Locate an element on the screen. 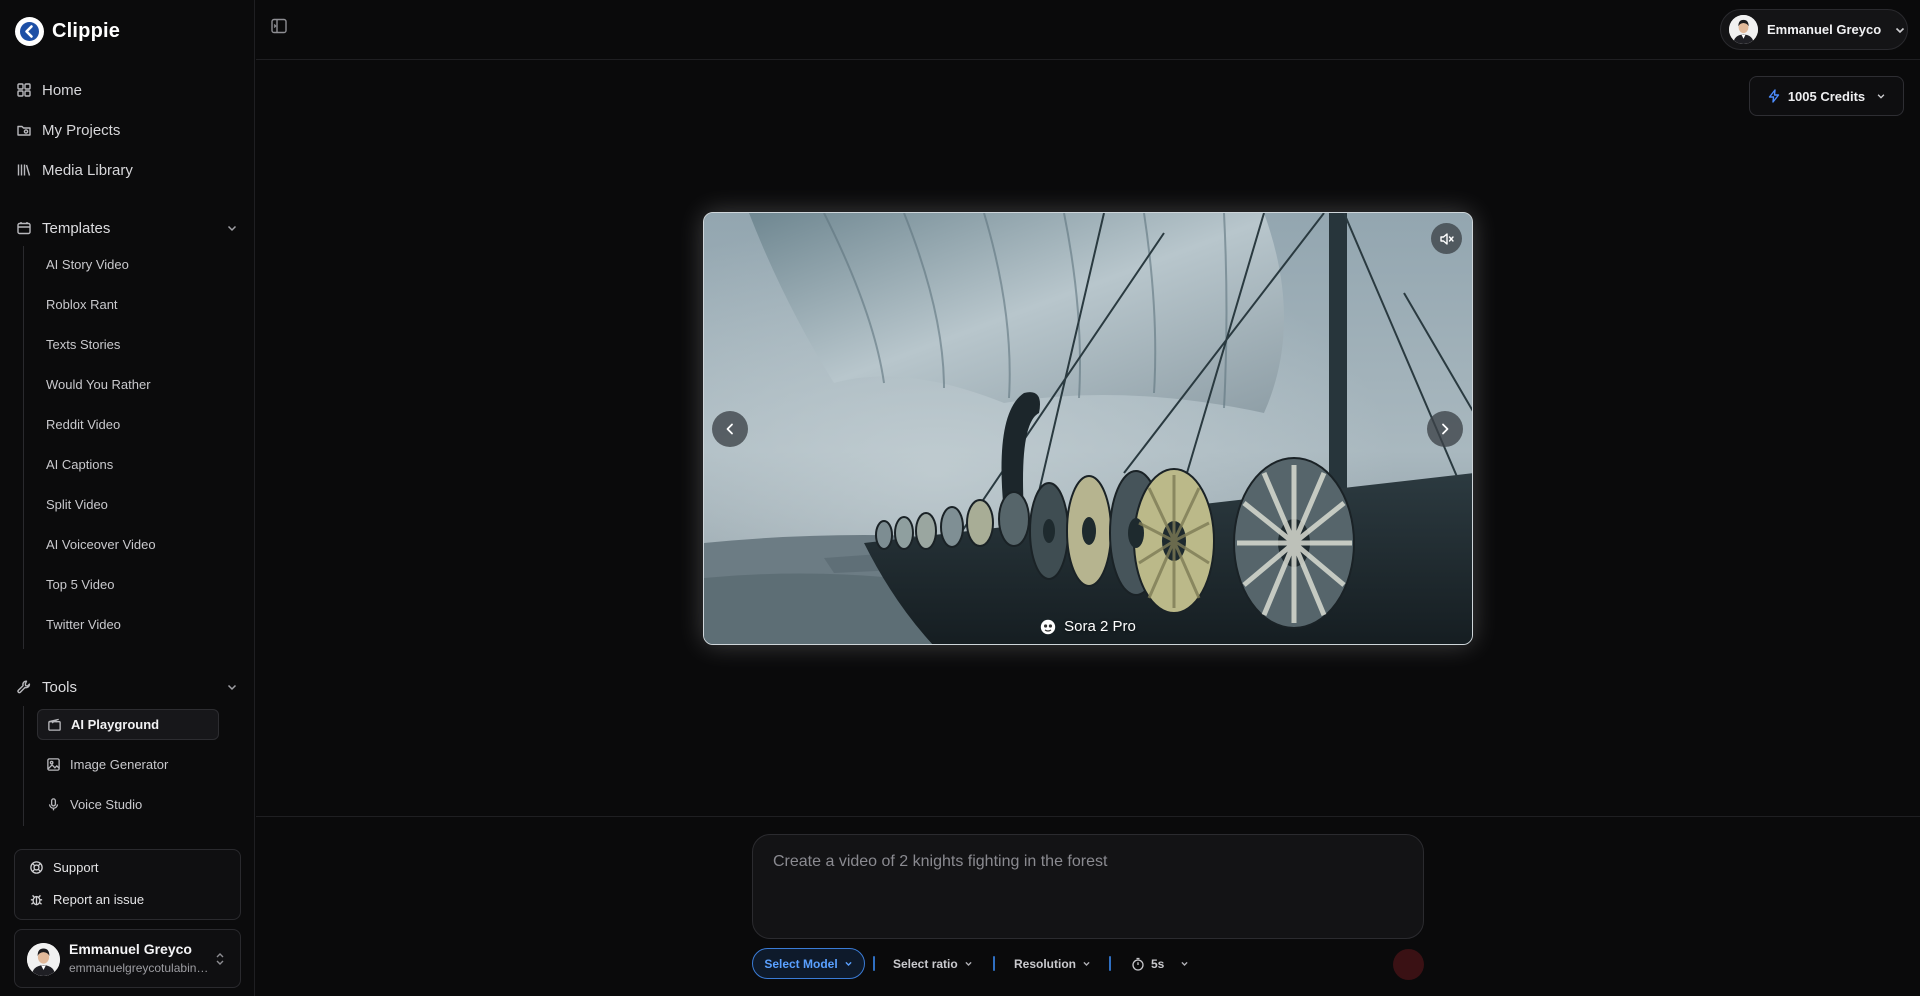  previous-slide-button is located at coordinates (730, 429).